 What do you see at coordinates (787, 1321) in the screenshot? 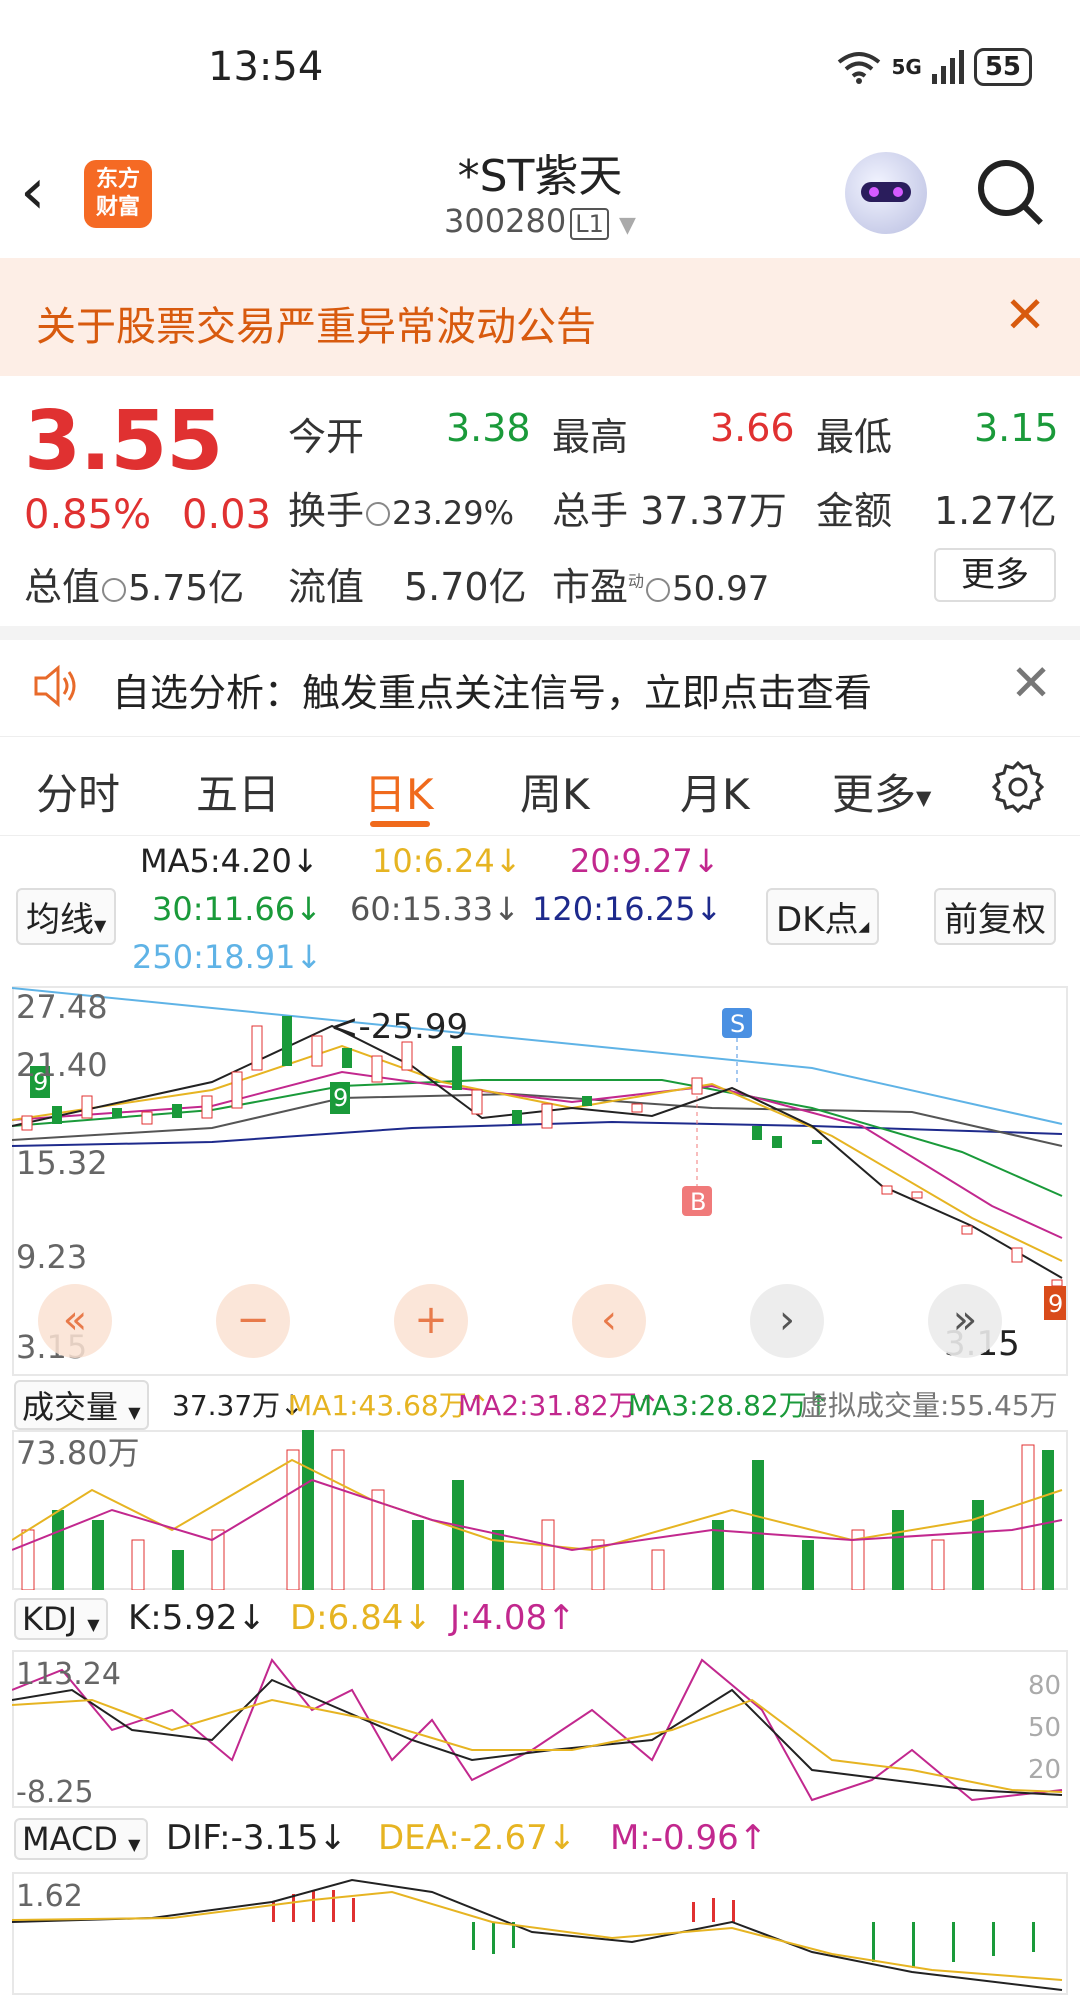
I see `next-button: ›` at bounding box center [787, 1321].